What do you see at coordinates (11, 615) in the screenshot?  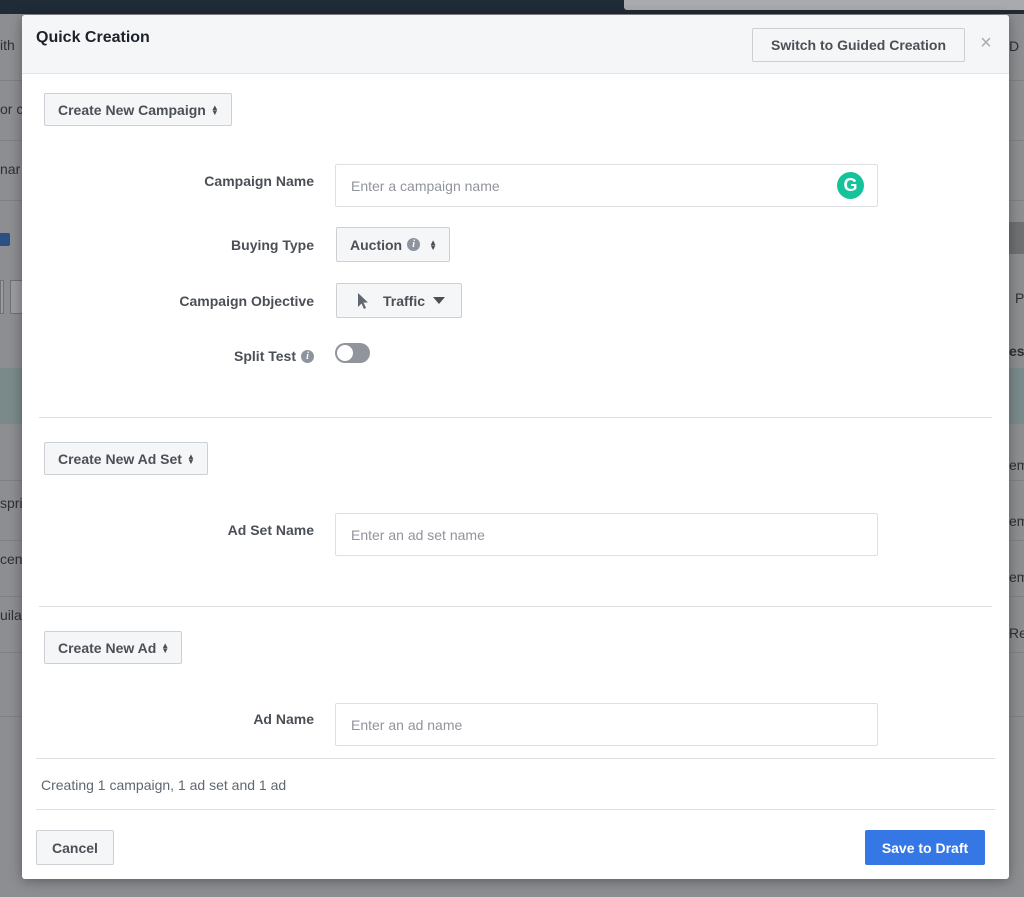 I see `background-text: uila` at bounding box center [11, 615].